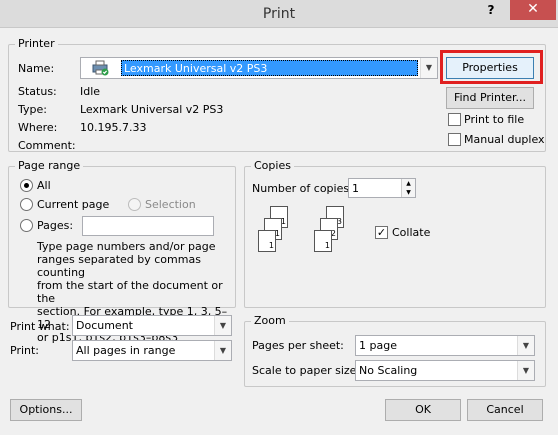  What do you see at coordinates (26, 185) in the screenshot?
I see `all-radio` at bounding box center [26, 185].